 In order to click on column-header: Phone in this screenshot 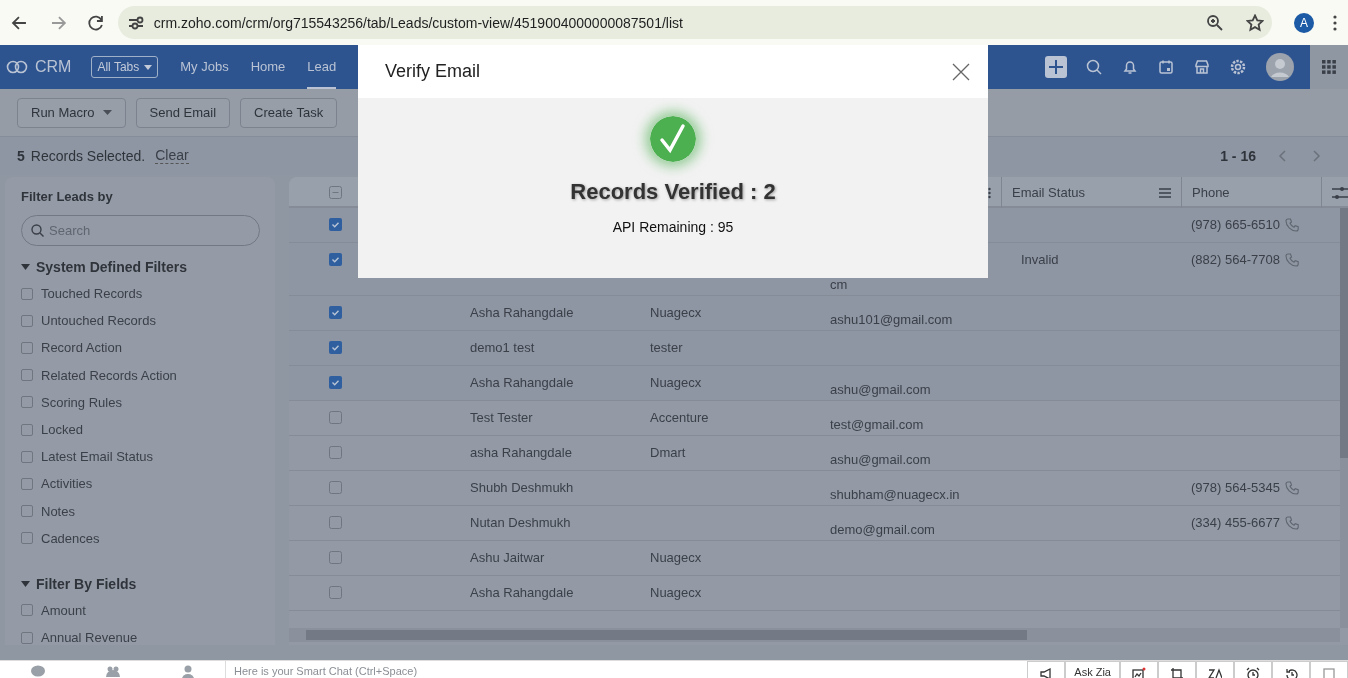, I will do `click(1211, 192)`.